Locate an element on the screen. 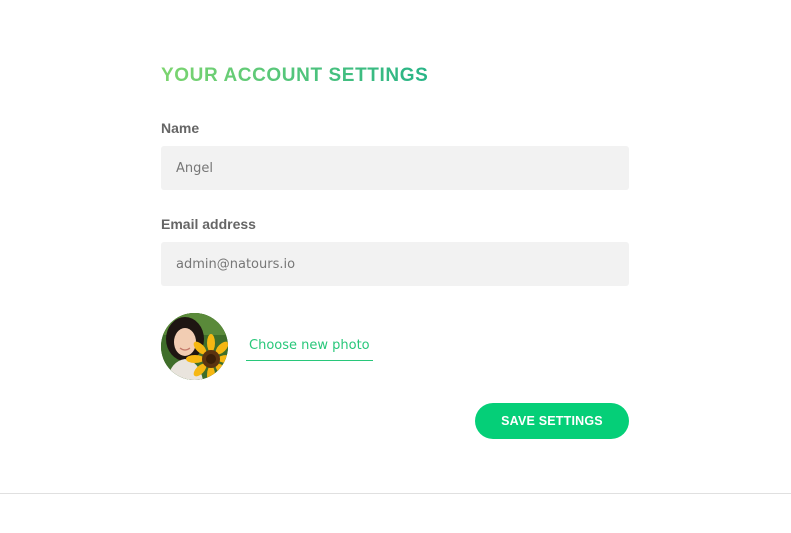 This screenshot has width=791, height=533. section-divider is located at coordinates (395, 493).